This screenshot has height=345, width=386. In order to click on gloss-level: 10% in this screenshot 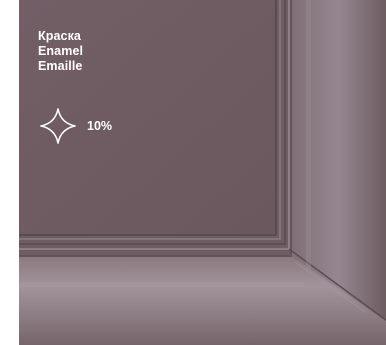, I will do `click(75, 126)`.